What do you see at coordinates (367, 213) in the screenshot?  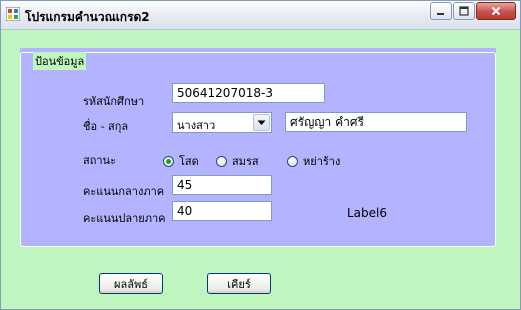 I see `result-label: Label6` at bounding box center [367, 213].